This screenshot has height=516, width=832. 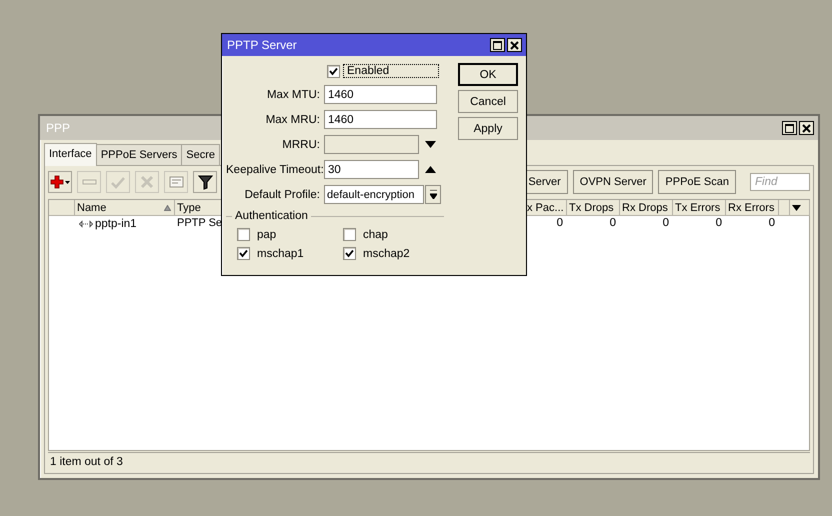 I want to click on filter-icon, so click(x=205, y=182).